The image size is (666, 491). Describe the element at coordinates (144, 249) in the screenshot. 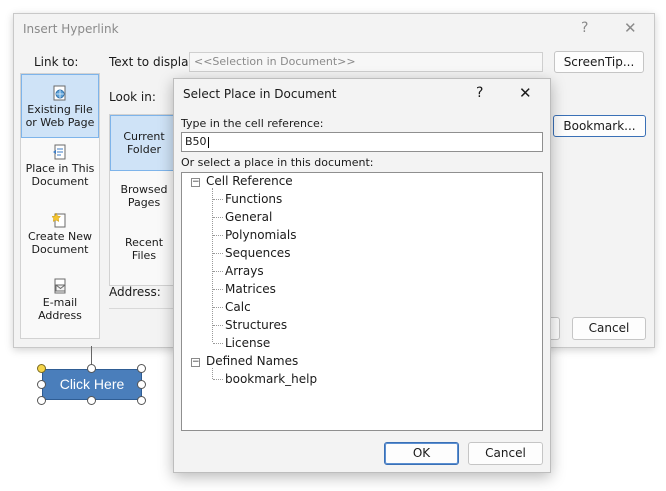

I see `look-in-recent-files: Recent Files` at that location.